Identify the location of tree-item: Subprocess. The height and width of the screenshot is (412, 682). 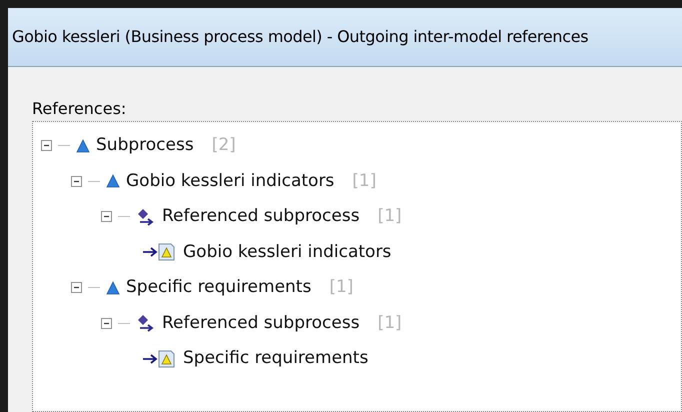
(145, 145).